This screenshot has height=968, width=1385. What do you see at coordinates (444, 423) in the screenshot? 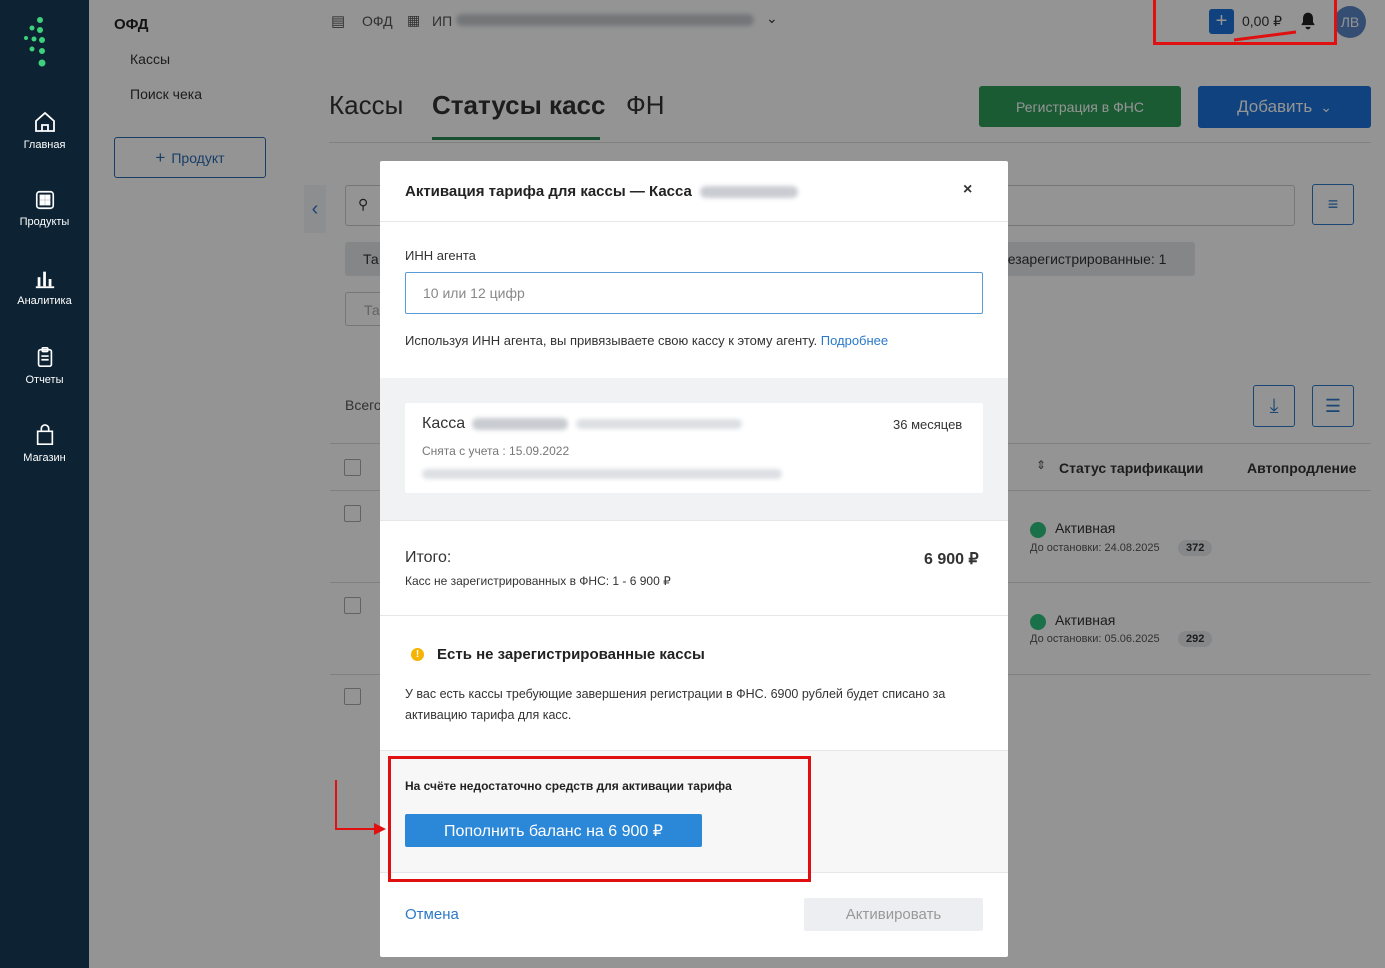
I see `kassa-card-label: Касса` at bounding box center [444, 423].